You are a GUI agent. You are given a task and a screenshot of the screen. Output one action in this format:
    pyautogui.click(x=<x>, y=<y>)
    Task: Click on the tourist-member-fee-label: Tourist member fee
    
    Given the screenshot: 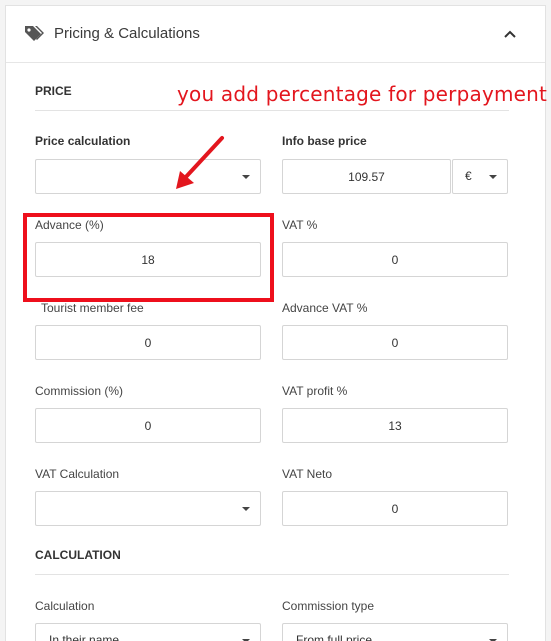 What is the action you would take?
    pyautogui.click(x=92, y=308)
    